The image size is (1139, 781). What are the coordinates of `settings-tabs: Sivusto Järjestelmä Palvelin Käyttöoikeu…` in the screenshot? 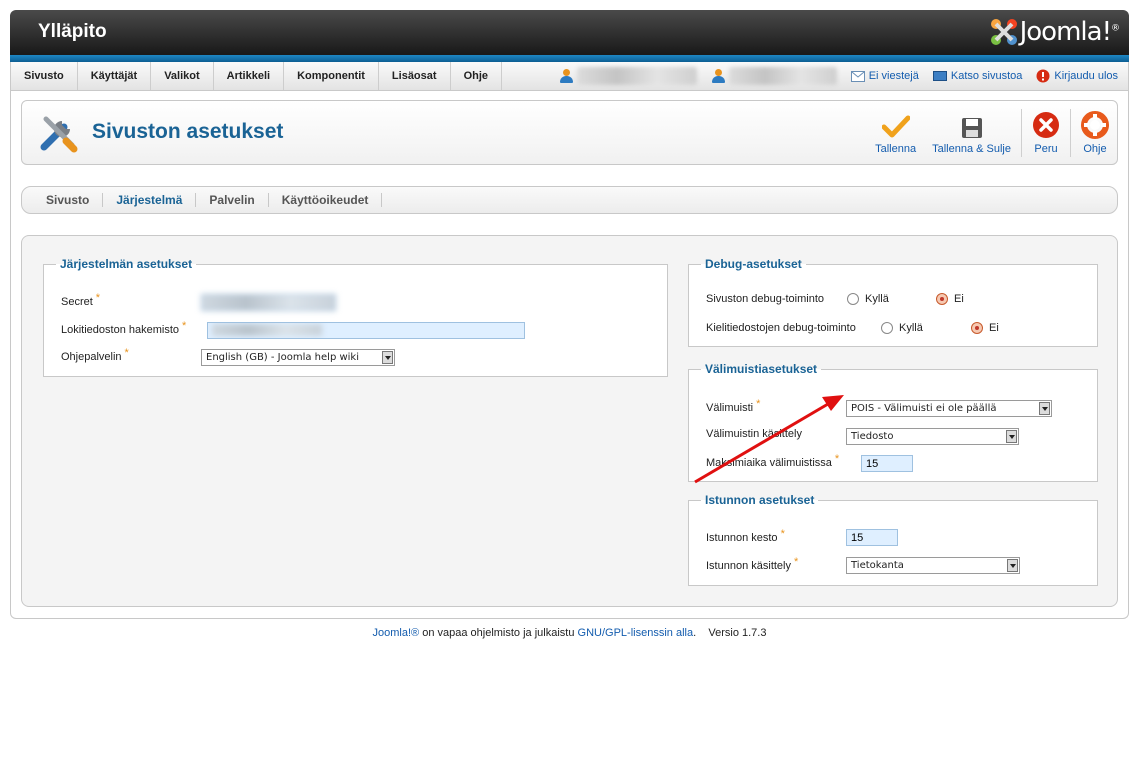 It's located at (569, 200).